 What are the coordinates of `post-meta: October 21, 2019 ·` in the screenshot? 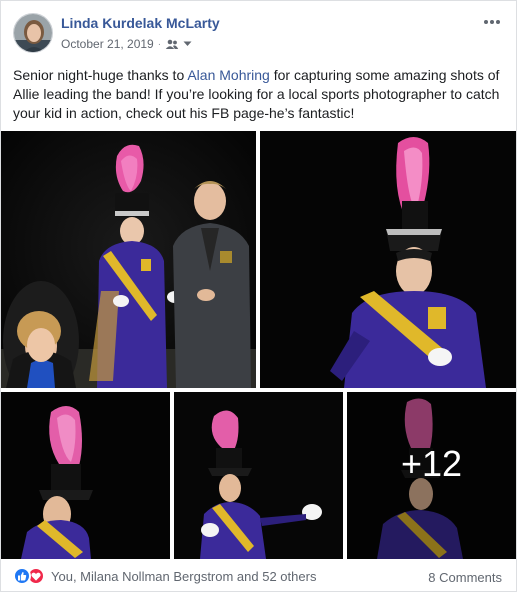 It's located at (126, 44).